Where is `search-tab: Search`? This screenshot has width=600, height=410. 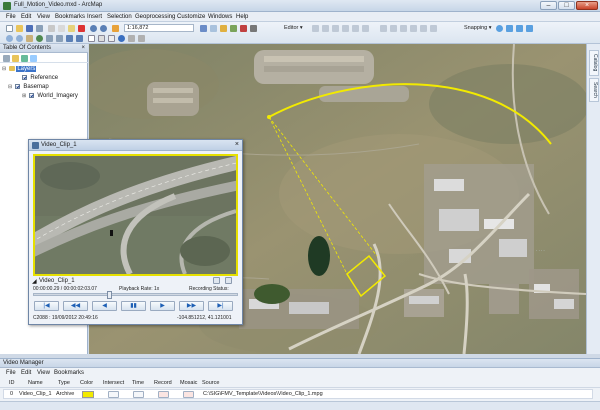
search-tab: Search is located at coordinates (594, 90).